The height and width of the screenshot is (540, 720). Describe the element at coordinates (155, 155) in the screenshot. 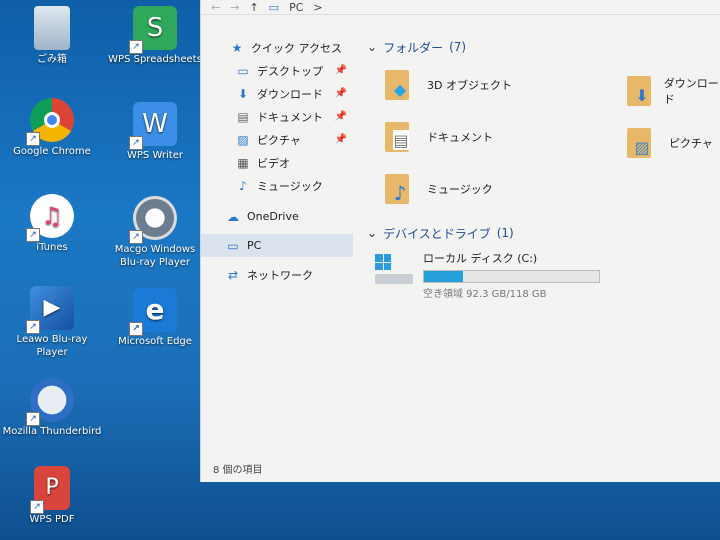

I see `desktop-icon-label: WPS Writer` at that location.